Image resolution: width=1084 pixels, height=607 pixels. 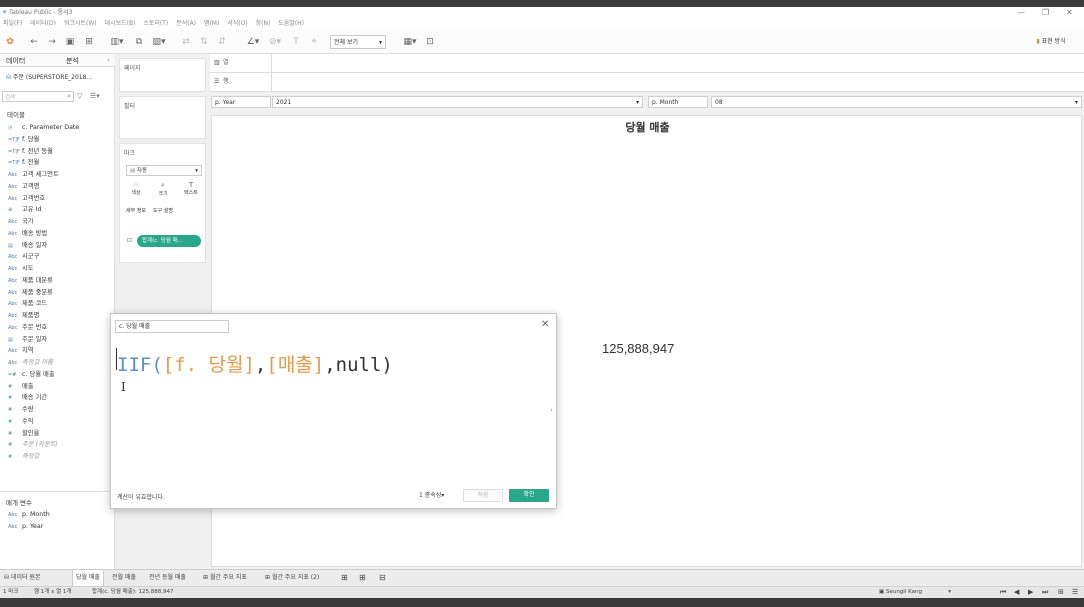 What do you see at coordinates (15, 61) in the screenshot?
I see `tab-data: 데이터` at bounding box center [15, 61].